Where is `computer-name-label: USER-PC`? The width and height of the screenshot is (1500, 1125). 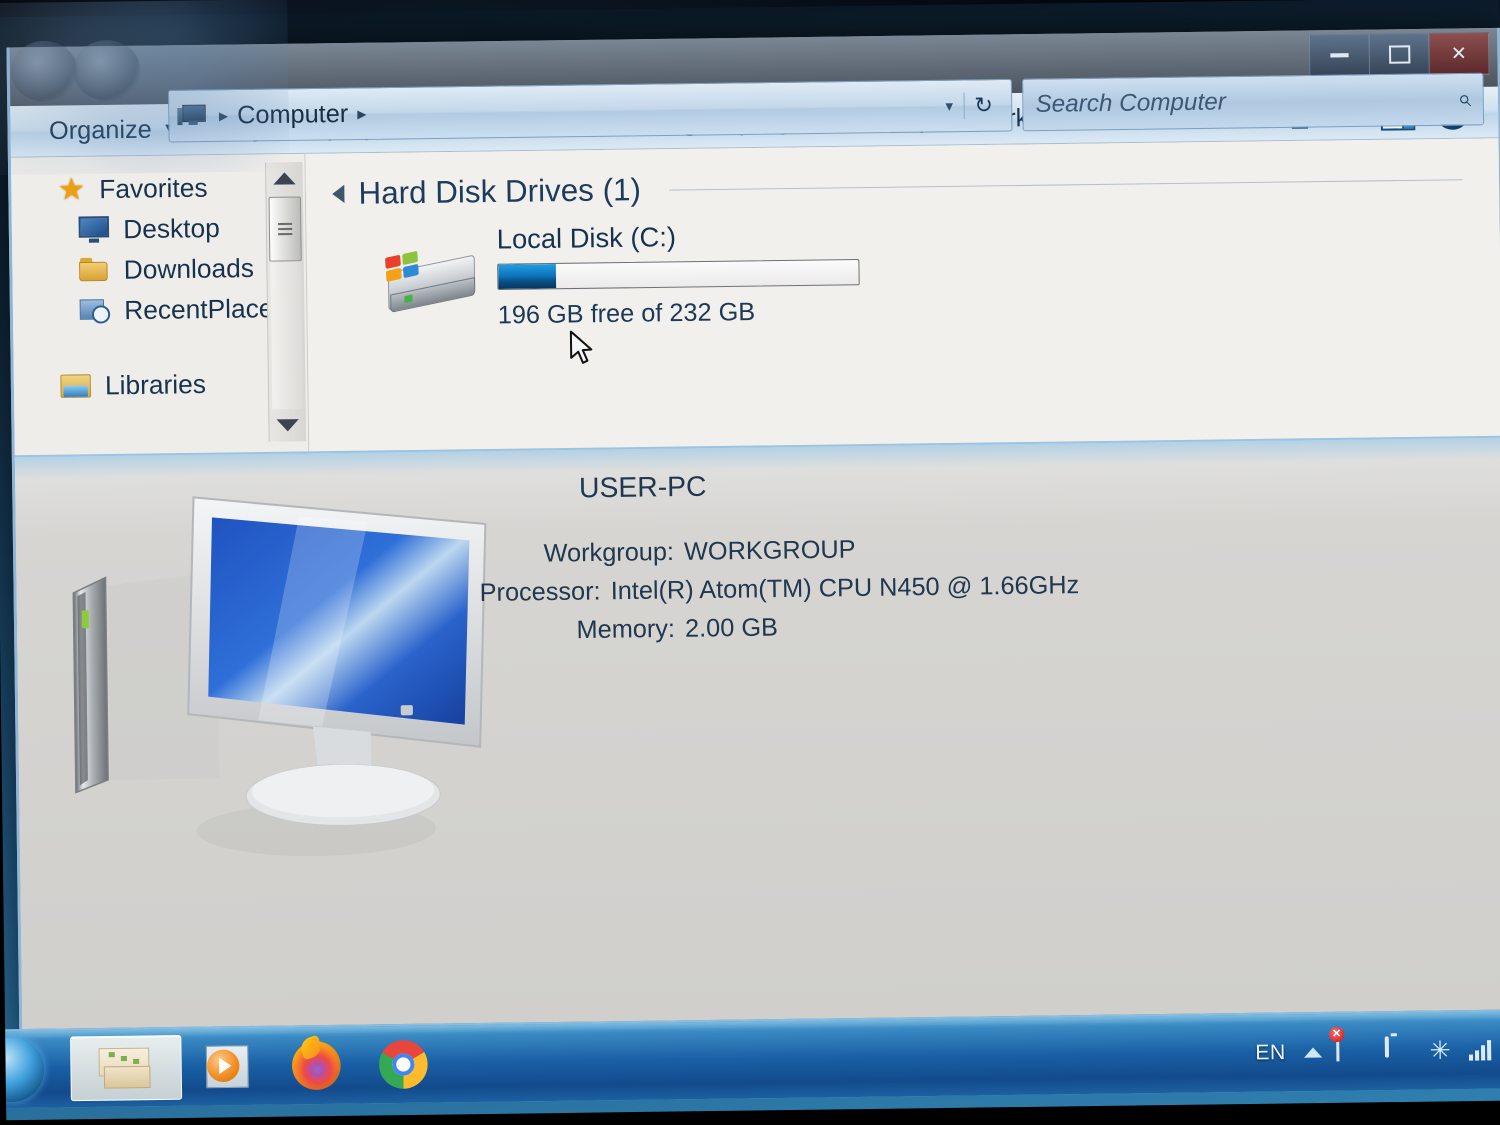 computer-name-label: USER-PC is located at coordinates (642, 487).